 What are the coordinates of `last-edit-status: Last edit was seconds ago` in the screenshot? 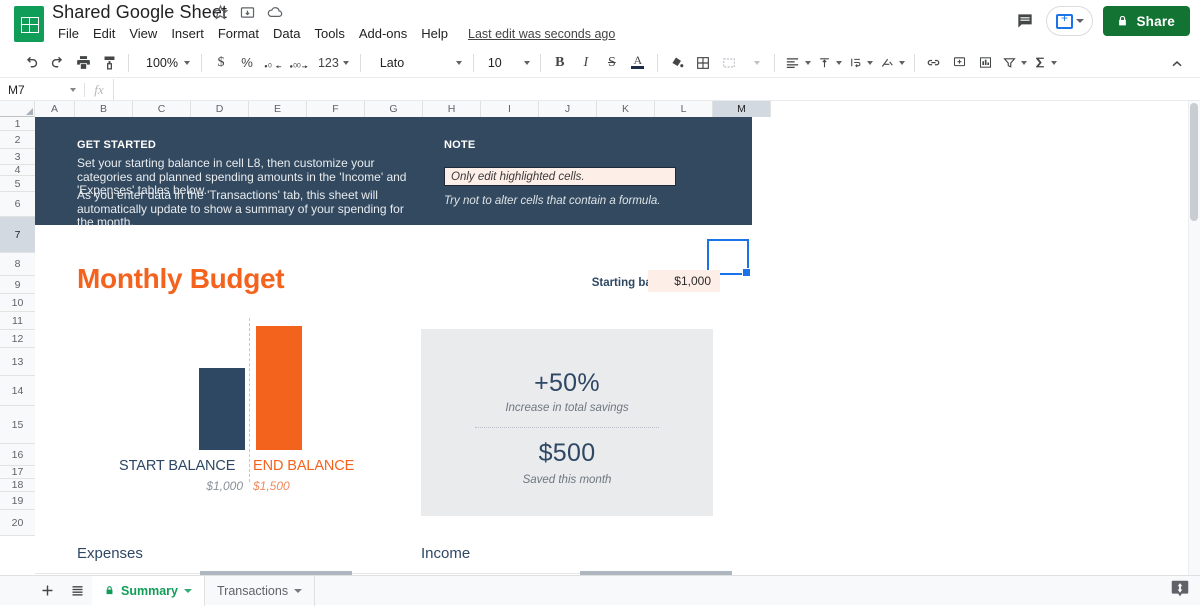 It's located at (541, 34).